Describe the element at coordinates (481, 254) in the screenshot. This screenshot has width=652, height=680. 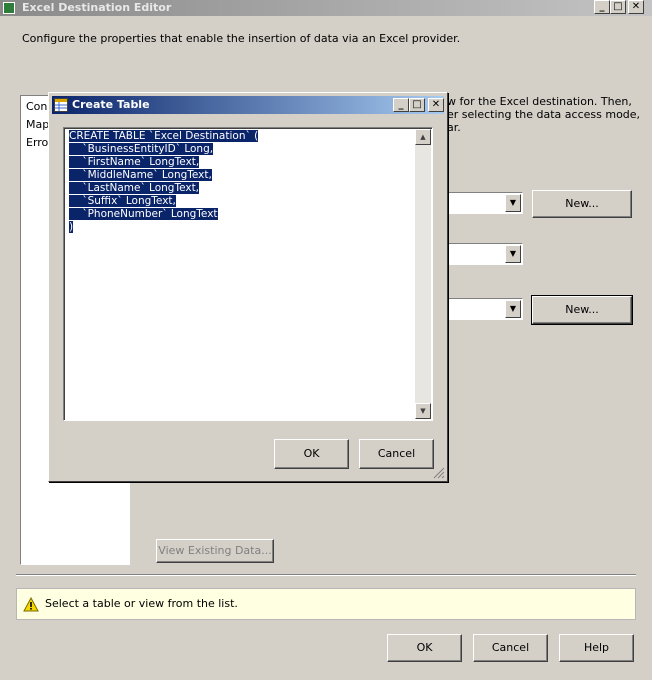
I see `data-access-mode-combo: ▼` at that location.